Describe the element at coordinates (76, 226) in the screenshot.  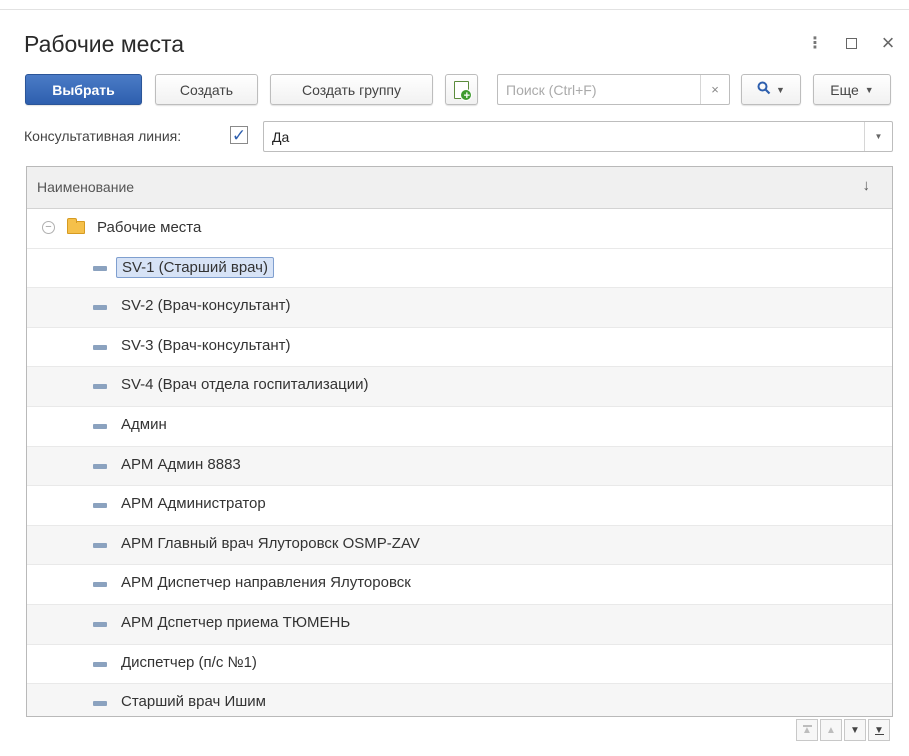
I see `folder-icon` at that location.